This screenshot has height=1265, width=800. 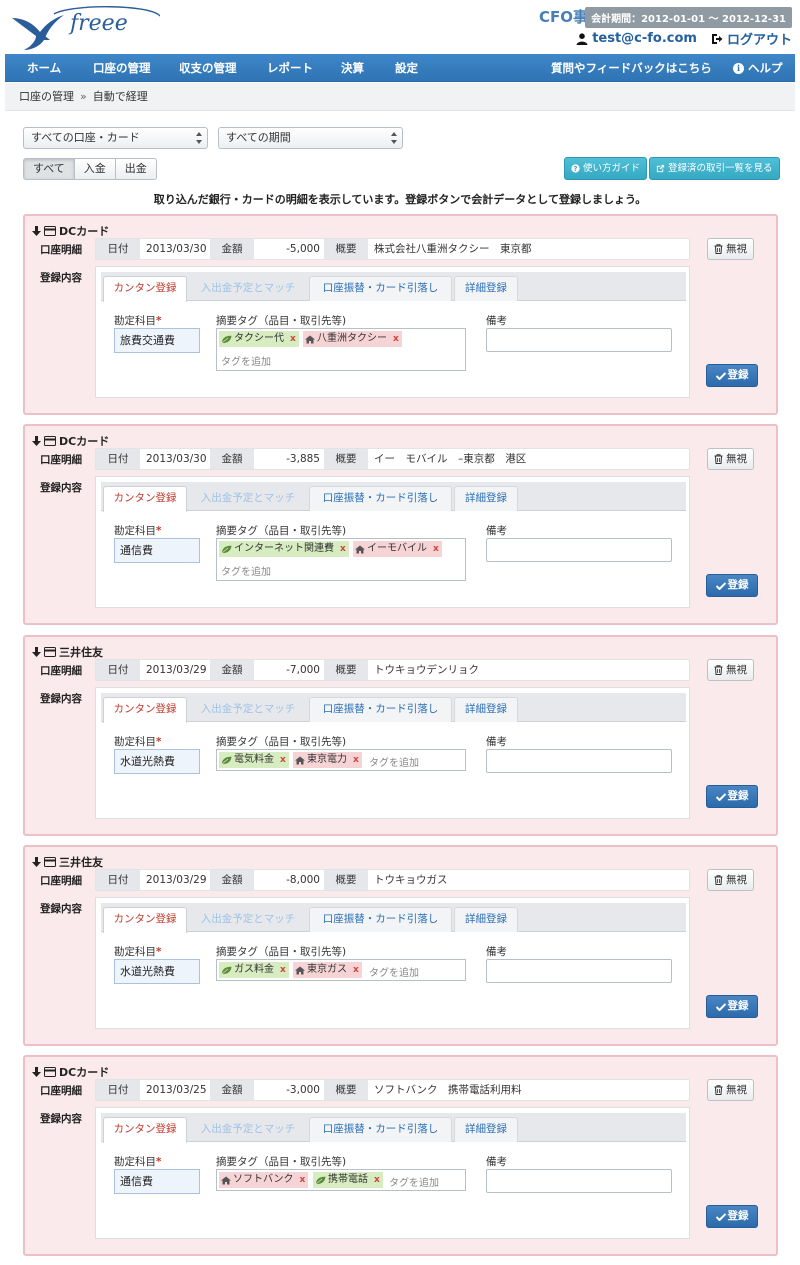 What do you see at coordinates (352, 68) in the screenshot?
I see `nav-item-closing: 決算` at bounding box center [352, 68].